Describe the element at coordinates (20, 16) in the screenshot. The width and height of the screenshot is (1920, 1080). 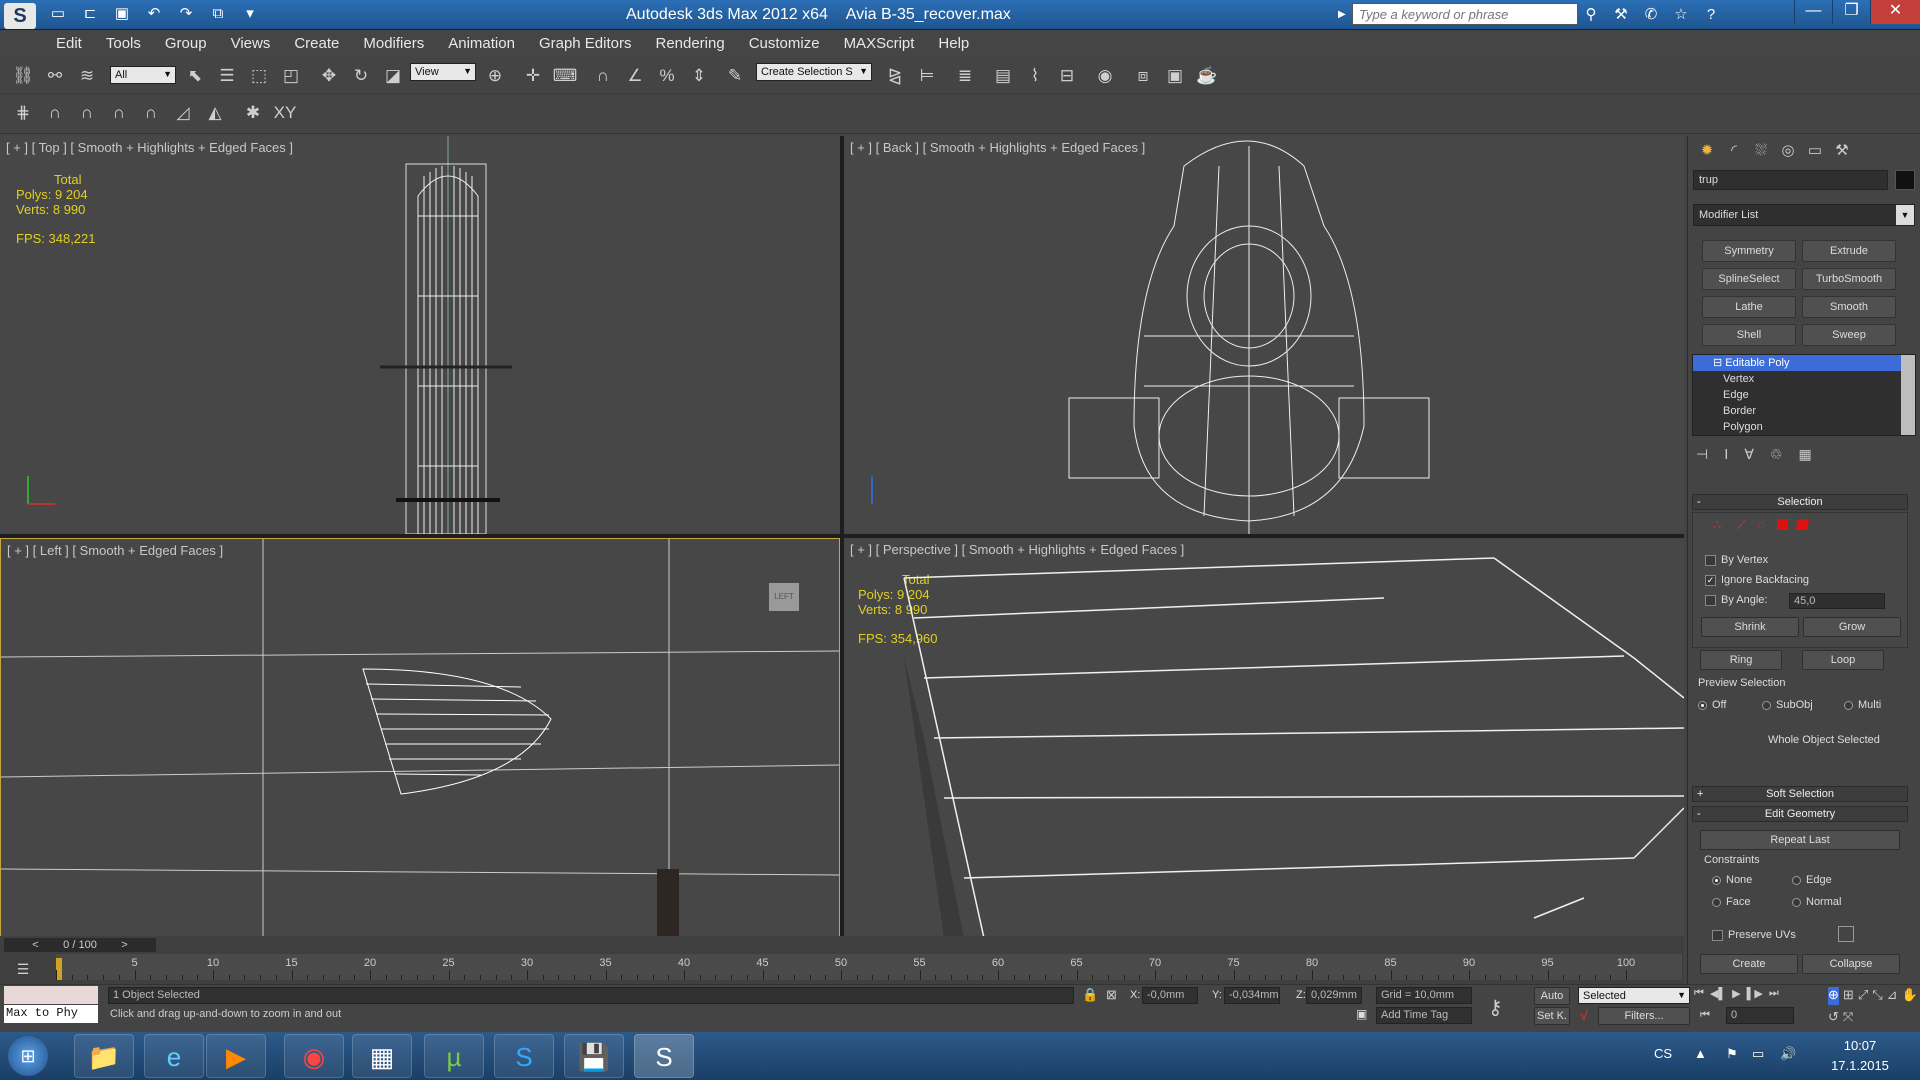
I see `app-logo-button: S` at that location.